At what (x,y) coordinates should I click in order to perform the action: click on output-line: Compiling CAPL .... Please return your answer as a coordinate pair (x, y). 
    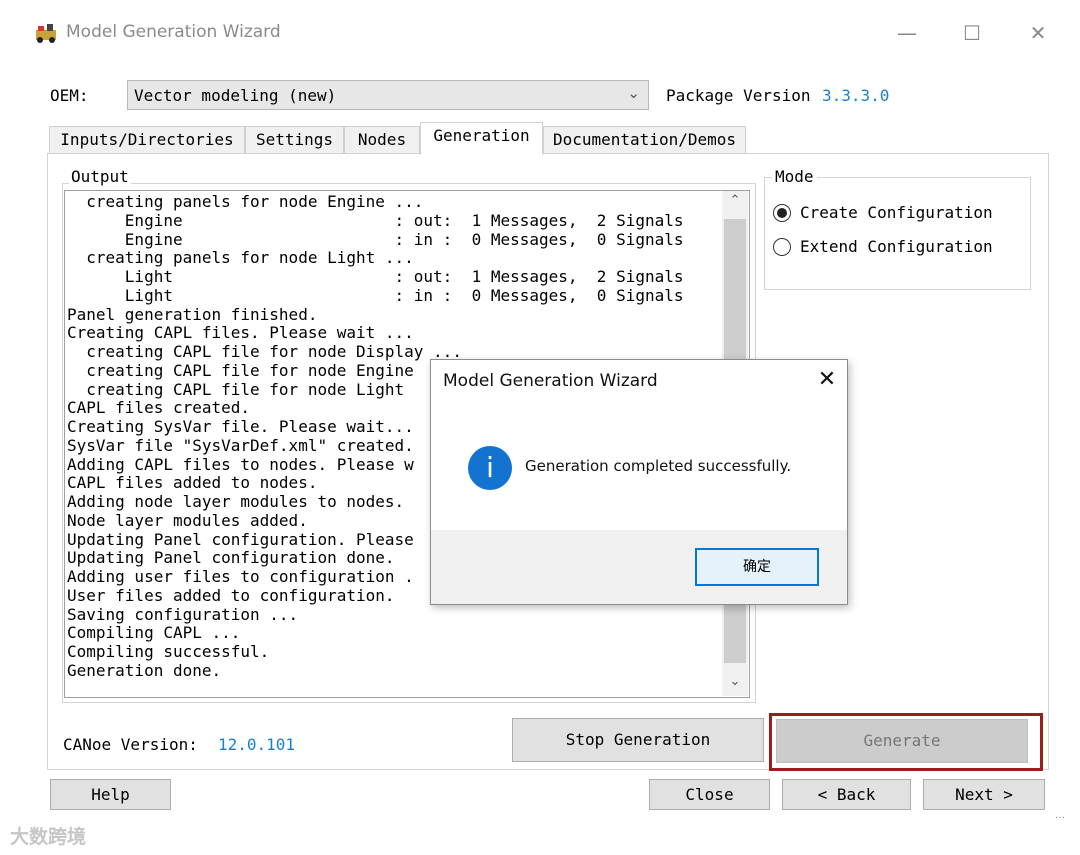
    Looking at the image, I should click on (154, 633).